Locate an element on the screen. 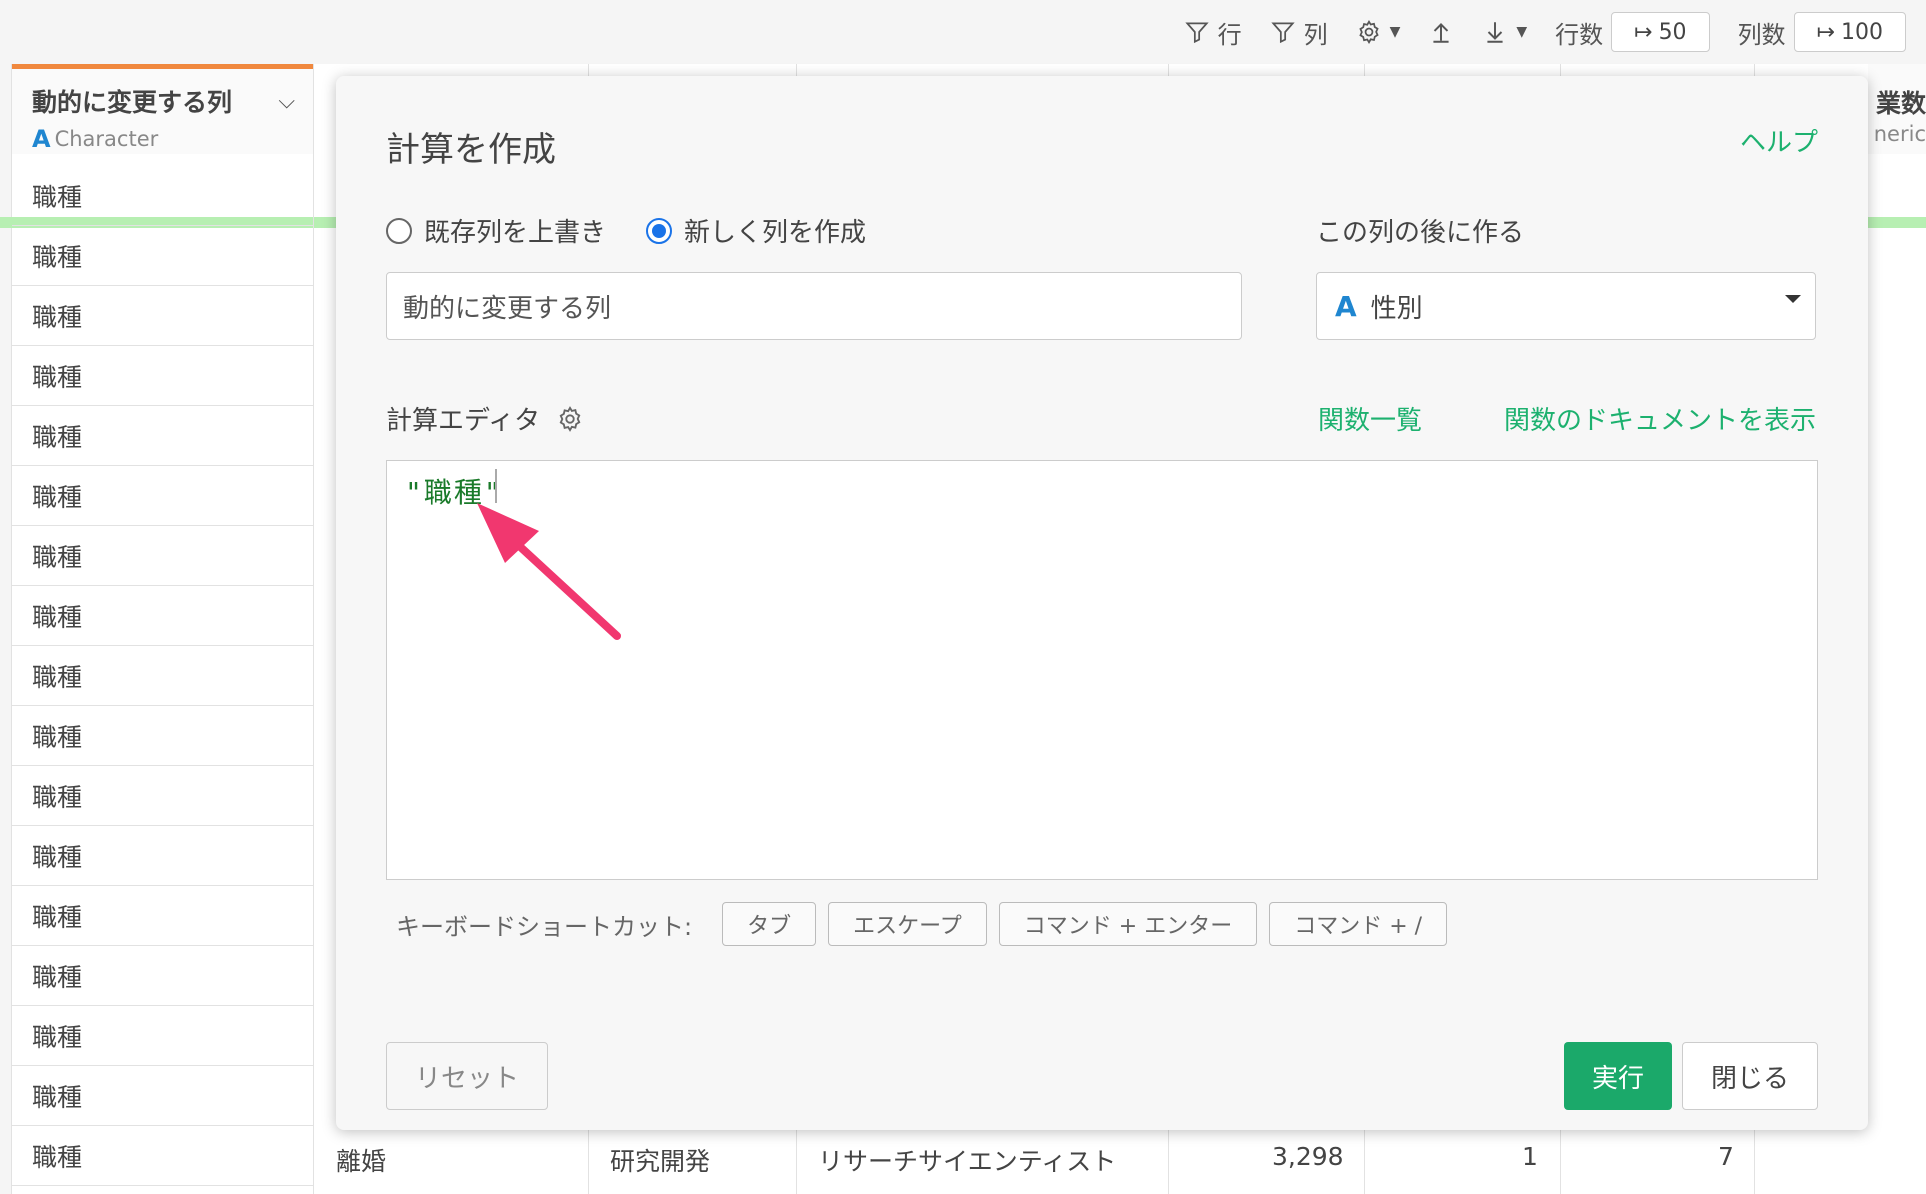 This screenshot has width=1926, height=1194. upload-button is located at coordinates (1441, 32).